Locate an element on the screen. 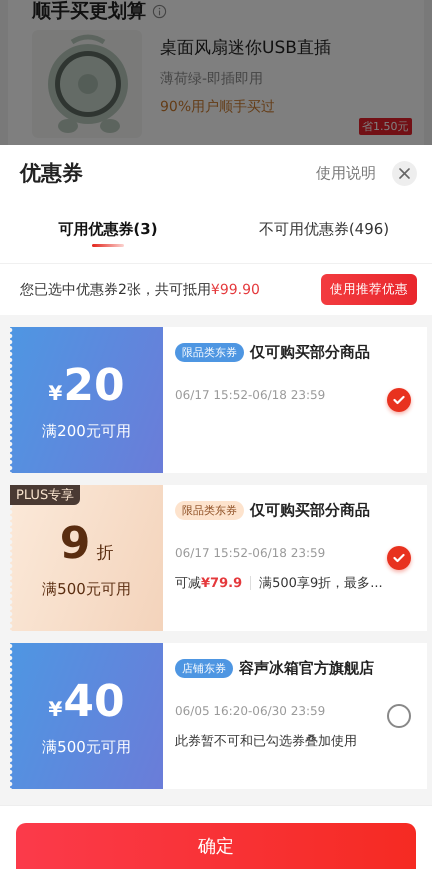  coupon-validity: 06/05 16:20-06/30 23:59 is located at coordinates (250, 711).